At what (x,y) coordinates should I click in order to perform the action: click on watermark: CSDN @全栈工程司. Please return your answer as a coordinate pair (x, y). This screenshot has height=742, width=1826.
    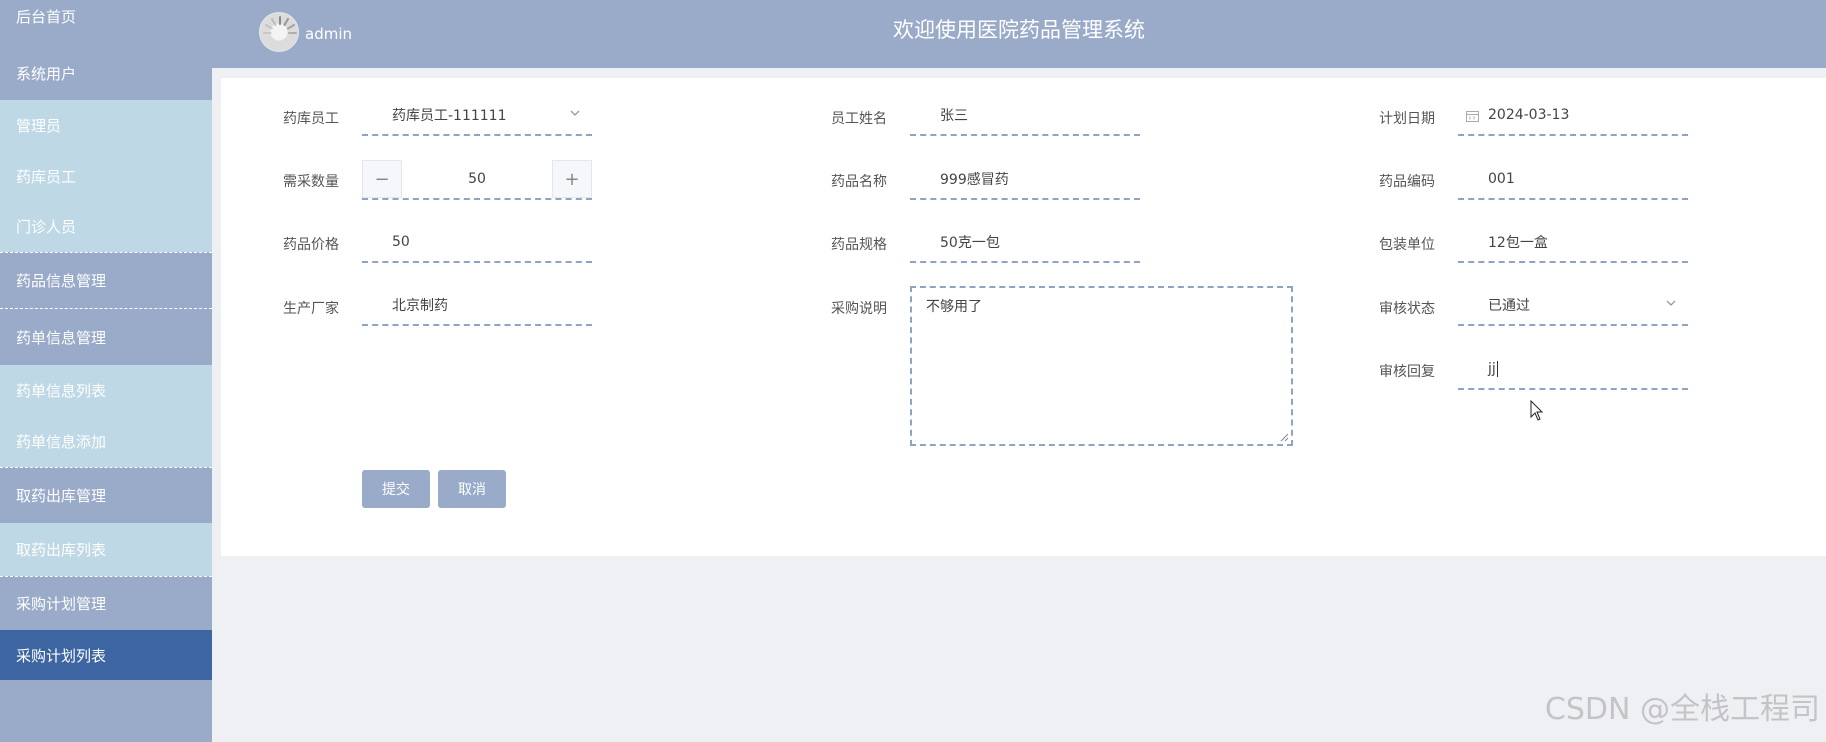
    Looking at the image, I should click on (1682, 709).